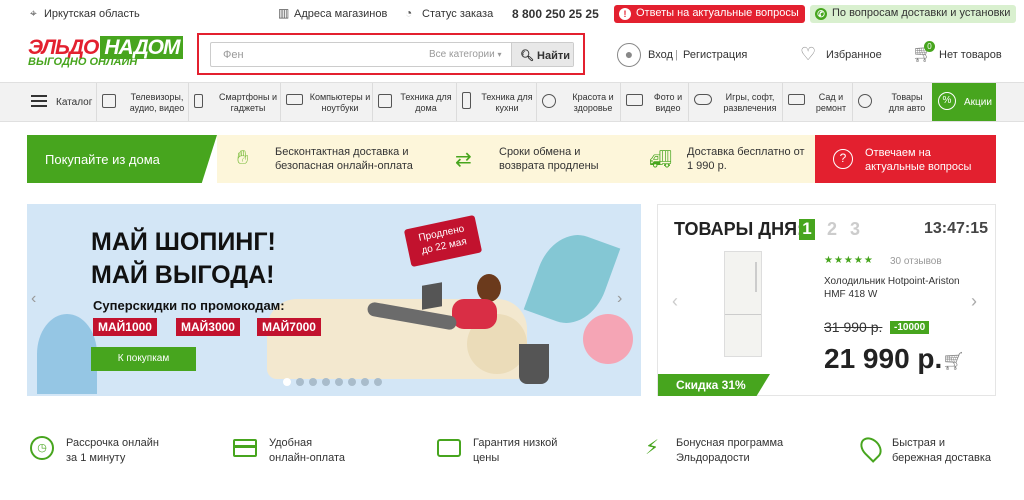  I want to click on deals-next-arrow: ›, so click(974, 301).